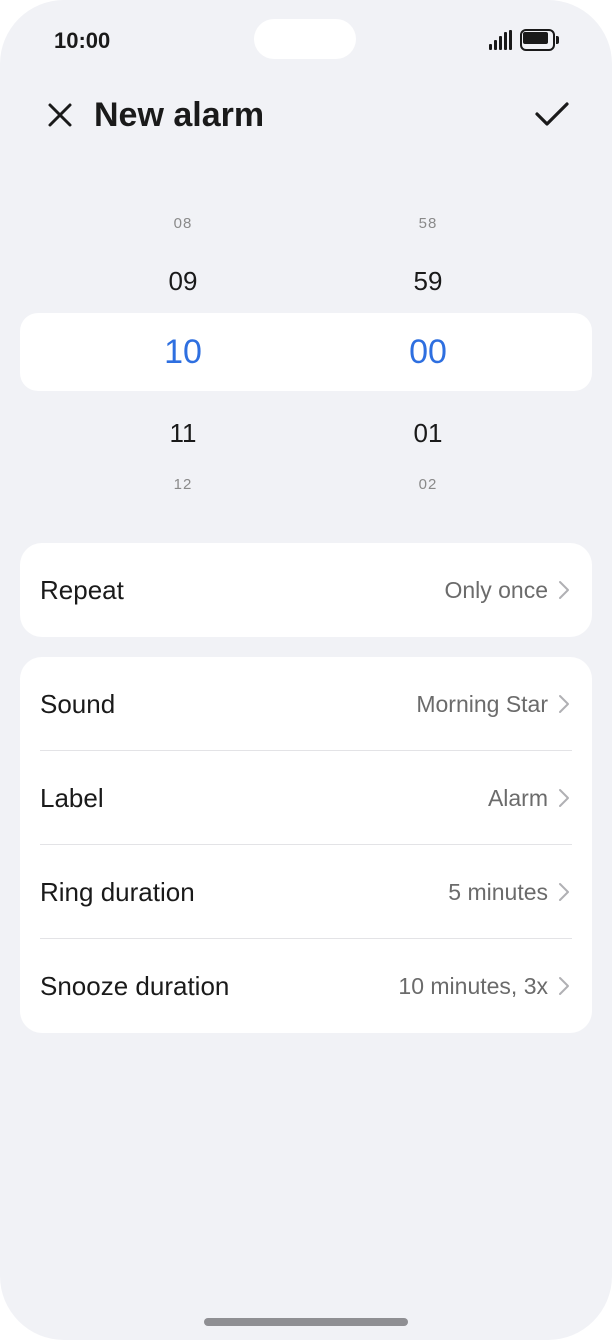 This screenshot has width=612, height=1340. I want to click on label-row: Label Alarm, so click(306, 798).